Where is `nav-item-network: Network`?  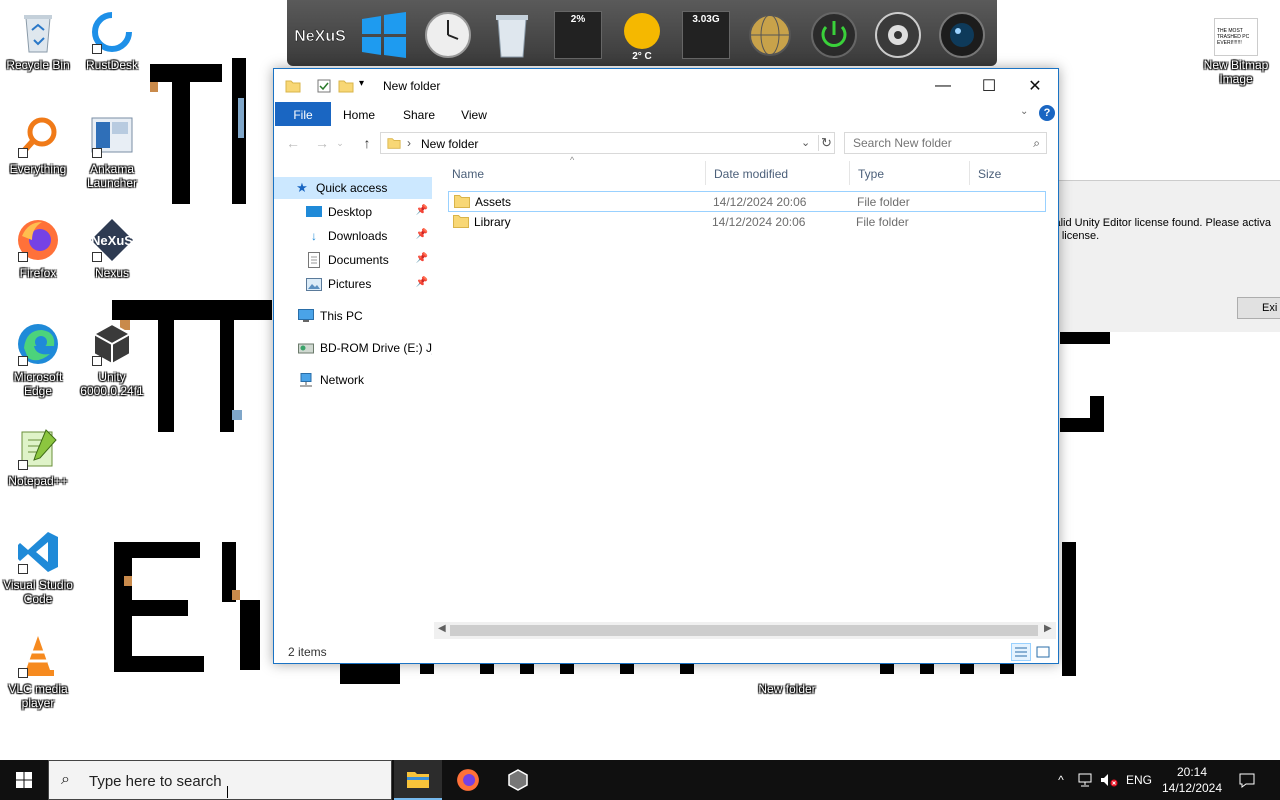
nav-item-network: Network is located at coordinates (353, 380).